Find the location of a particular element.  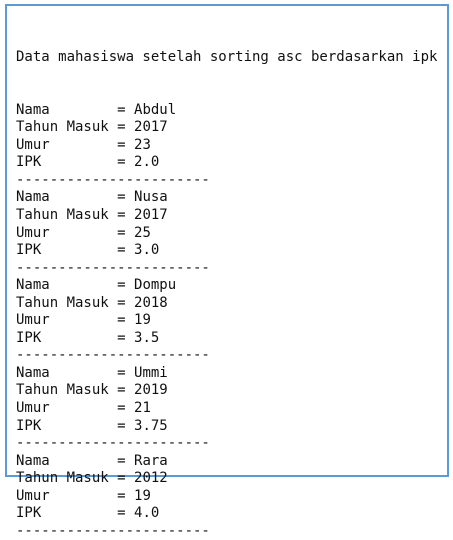

record-field-ipk: IPK = 2.0 is located at coordinates (226, 163).